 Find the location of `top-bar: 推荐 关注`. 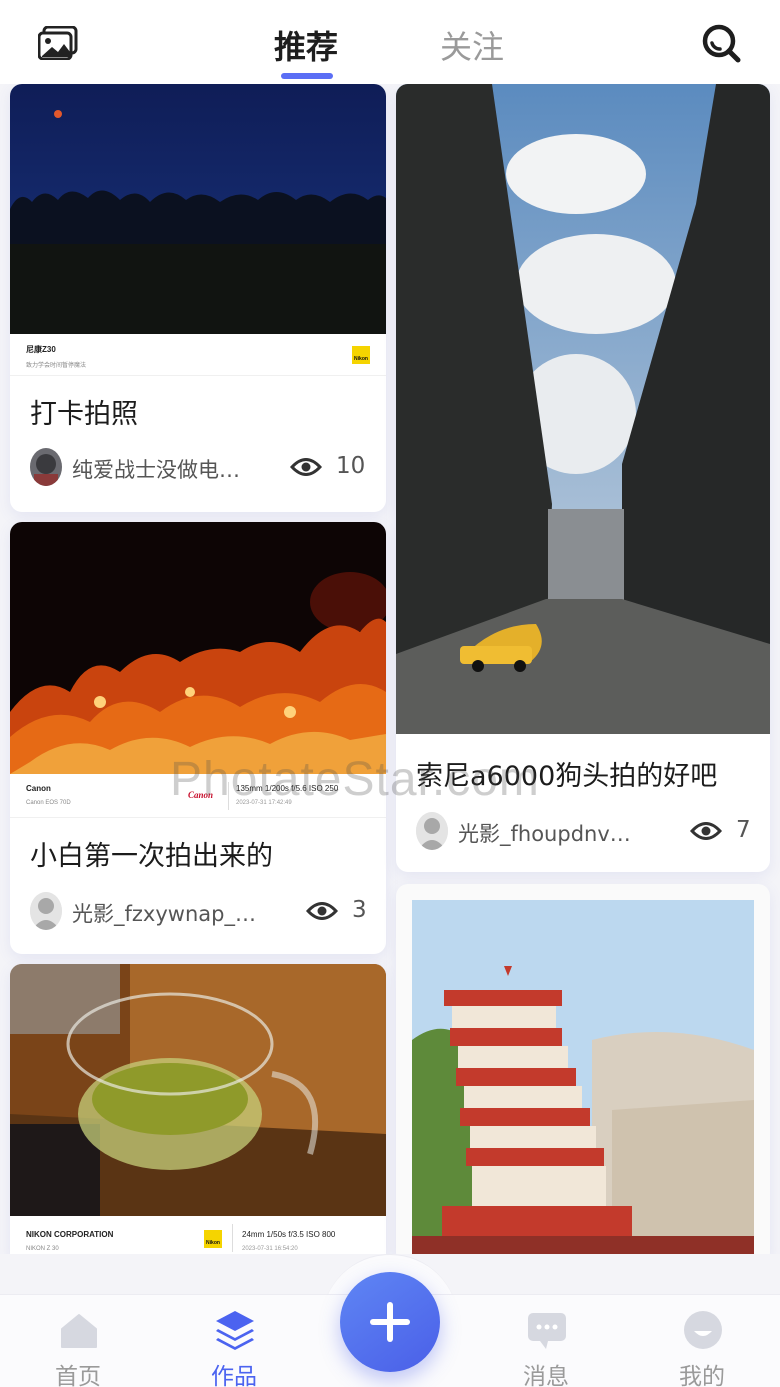

top-bar: 推荐 关注 is located at coordinates (390, 42).